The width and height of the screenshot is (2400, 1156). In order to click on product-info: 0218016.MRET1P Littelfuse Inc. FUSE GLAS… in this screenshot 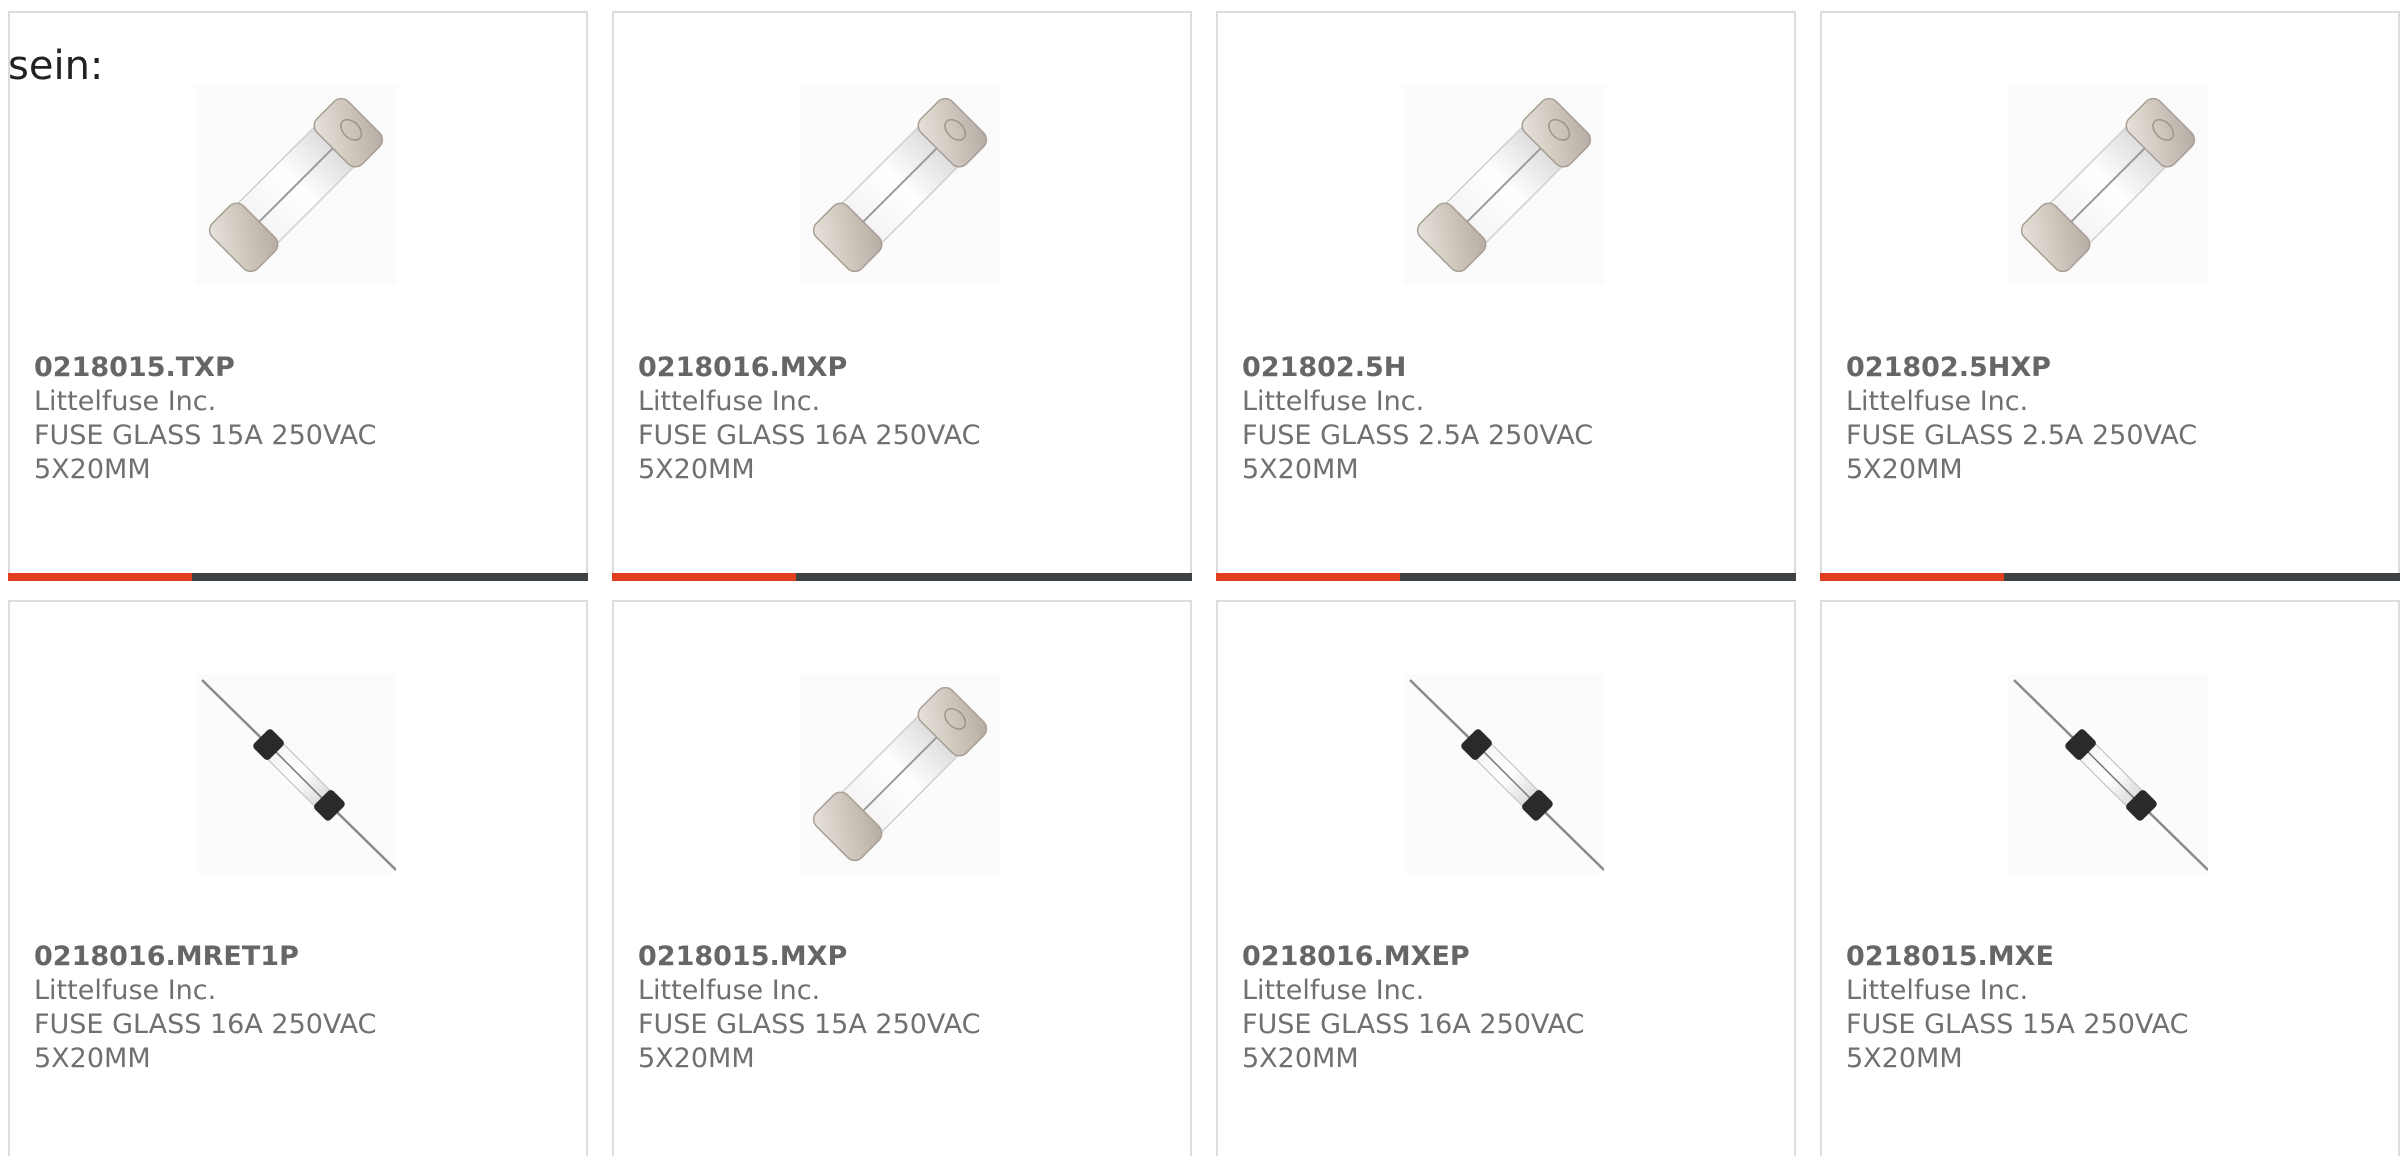, I will do `click(284, 1008)`.